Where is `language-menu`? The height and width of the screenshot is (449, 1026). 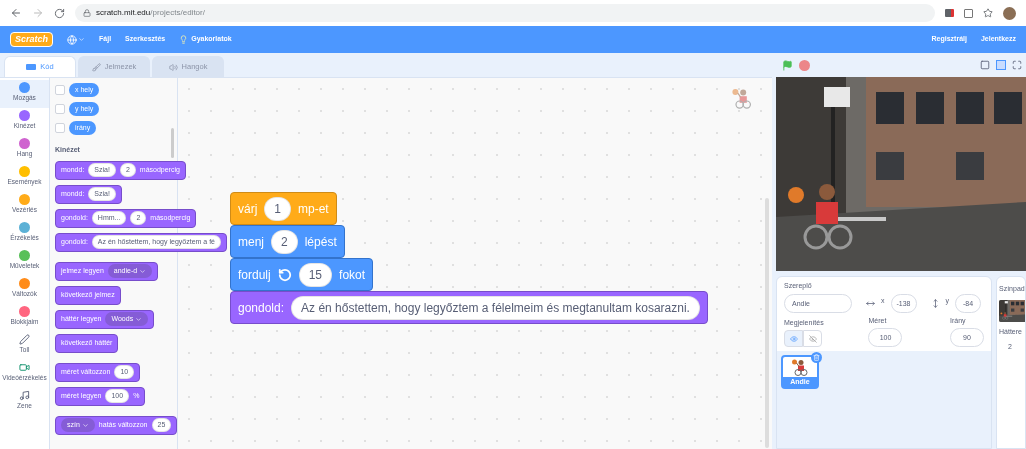
language-menu is located at coordinates (76, 39).